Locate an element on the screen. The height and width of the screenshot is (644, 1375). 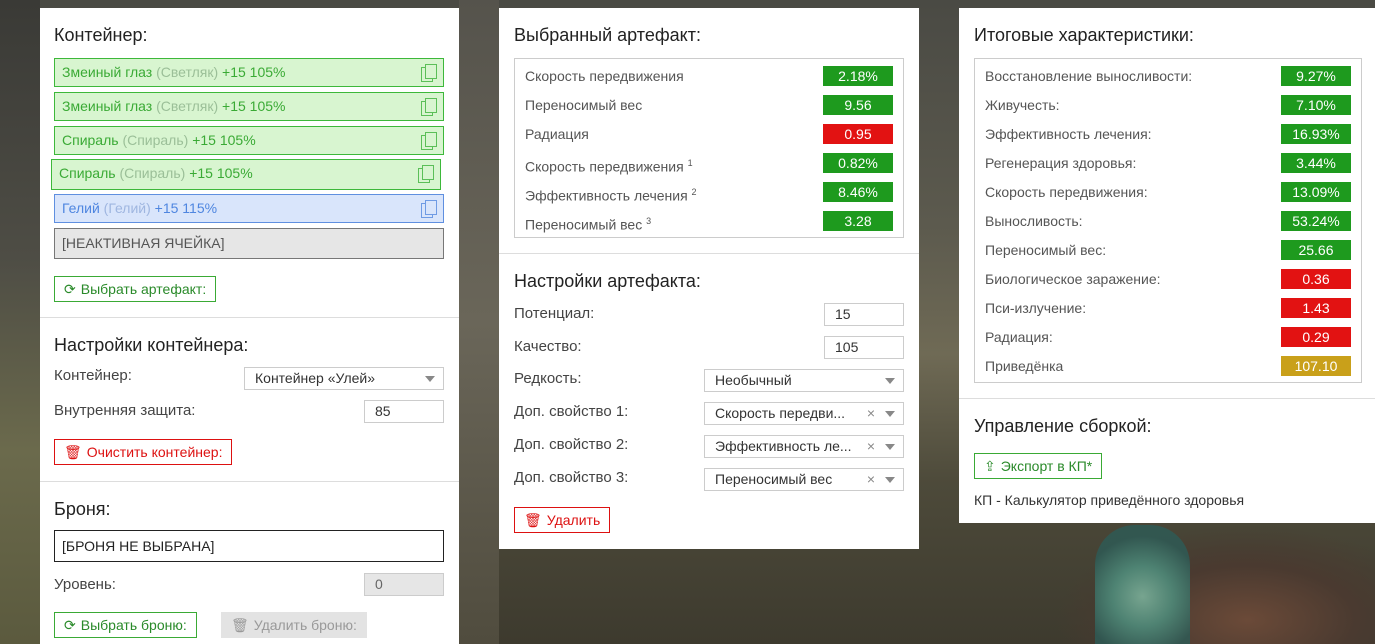
quality-input: 105 is located at coordinates (864, 347).